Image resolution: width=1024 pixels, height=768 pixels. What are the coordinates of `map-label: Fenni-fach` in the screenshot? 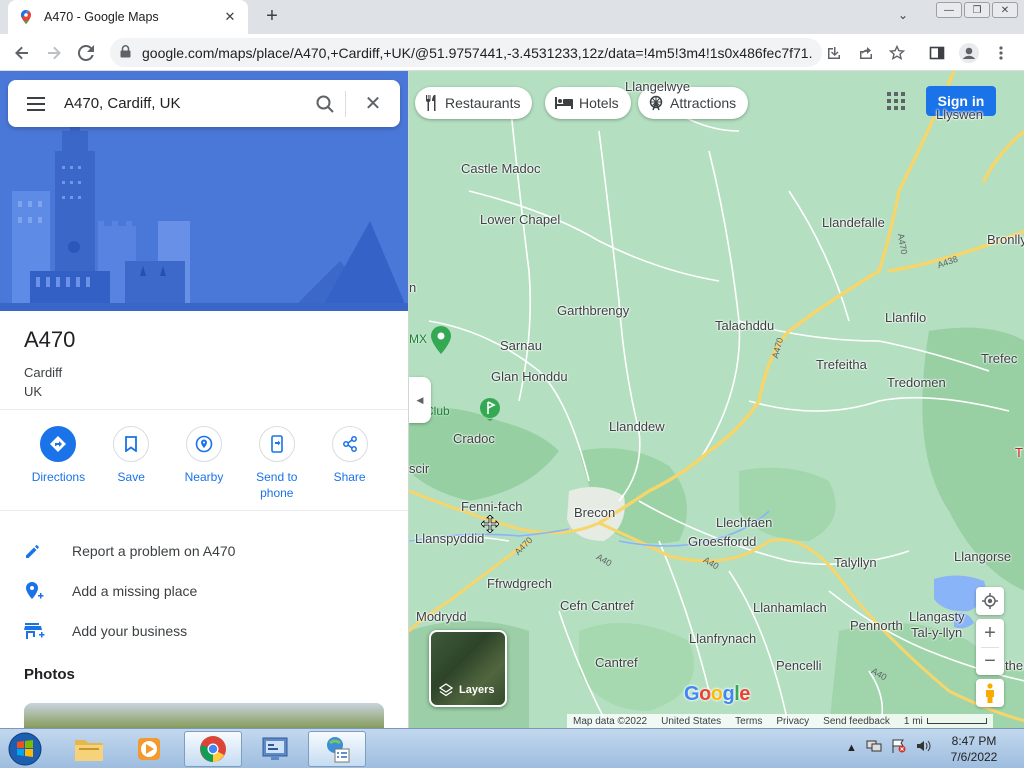 It's located at (491, 506).